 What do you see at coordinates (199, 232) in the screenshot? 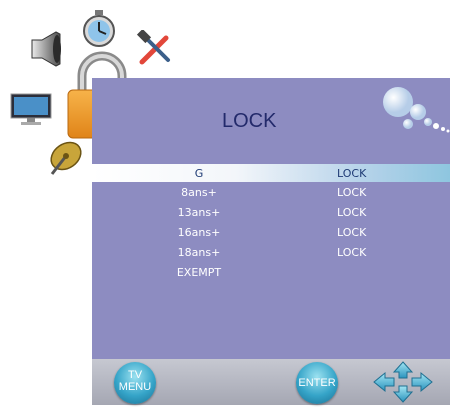
I see `rating-name: 16ans+` at bounding box center [199, 232].